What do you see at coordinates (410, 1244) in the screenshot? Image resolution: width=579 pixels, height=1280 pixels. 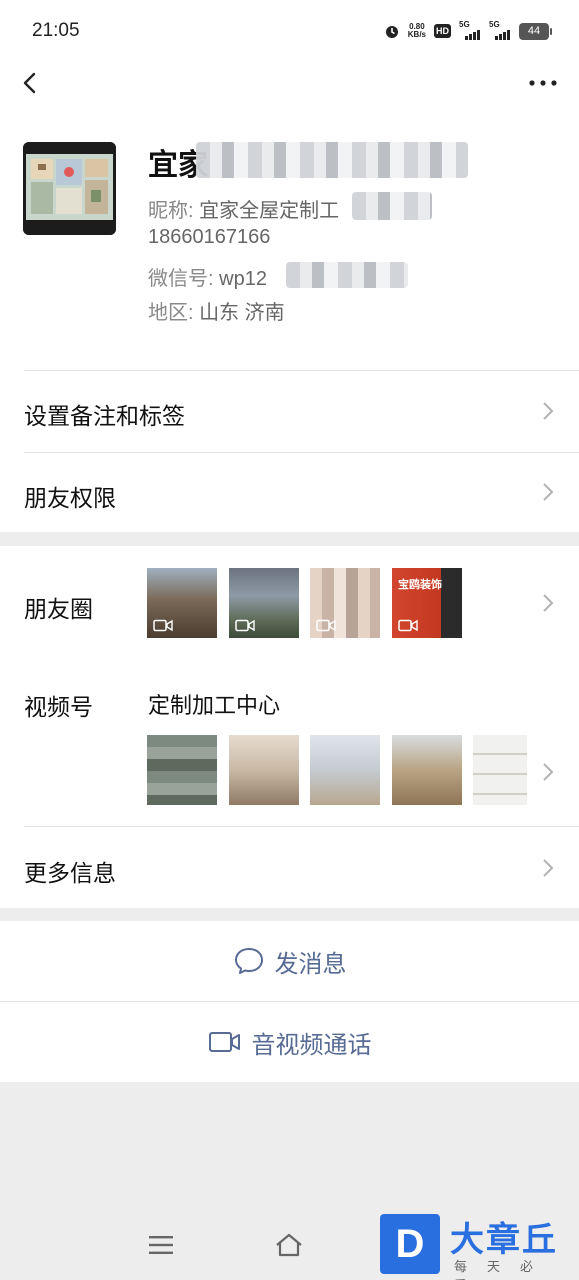 I see `watermark-logo: D` at bounding box center [410, 1244].